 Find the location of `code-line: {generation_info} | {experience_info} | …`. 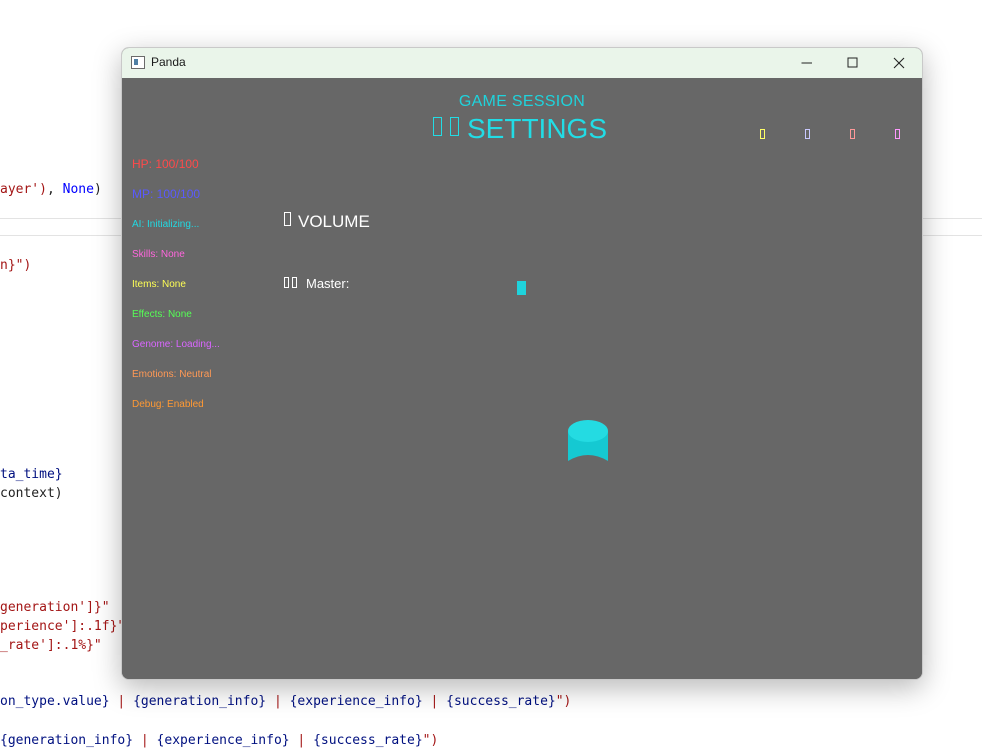

code-line: {generation_info} | {experience_info} | … is located at coordinates (219, 740).